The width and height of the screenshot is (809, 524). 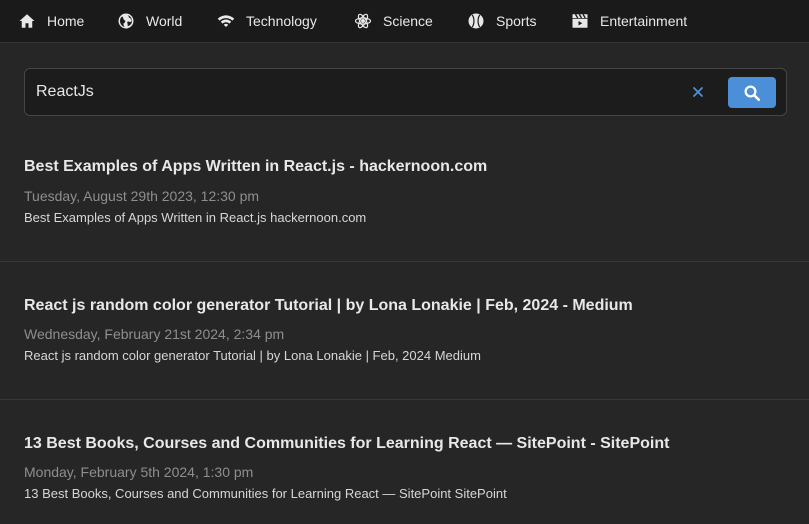 What do you see at coordinates (226, 21) in the screenshot?
I see `wifi-icon` at bounding box center [226, 21].